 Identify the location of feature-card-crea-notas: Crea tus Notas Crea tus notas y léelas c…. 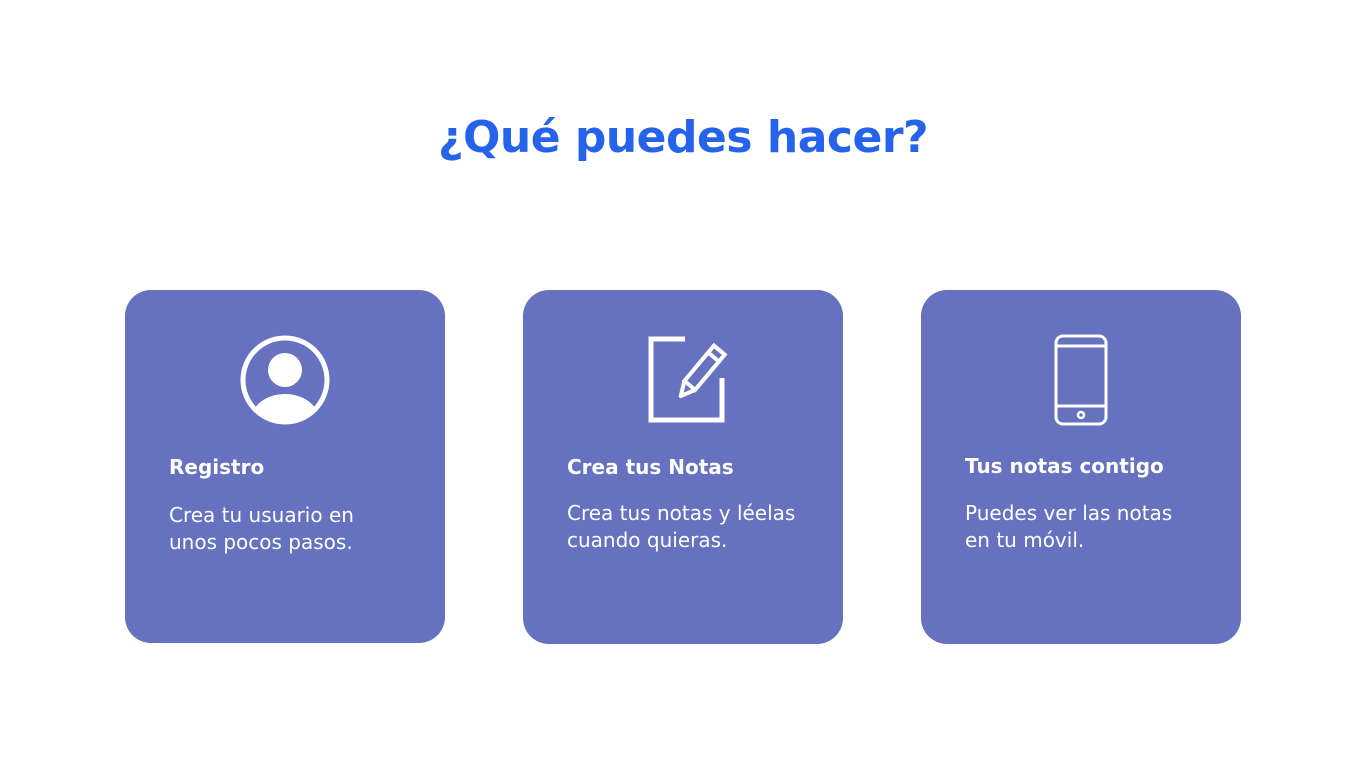
(683, 467).